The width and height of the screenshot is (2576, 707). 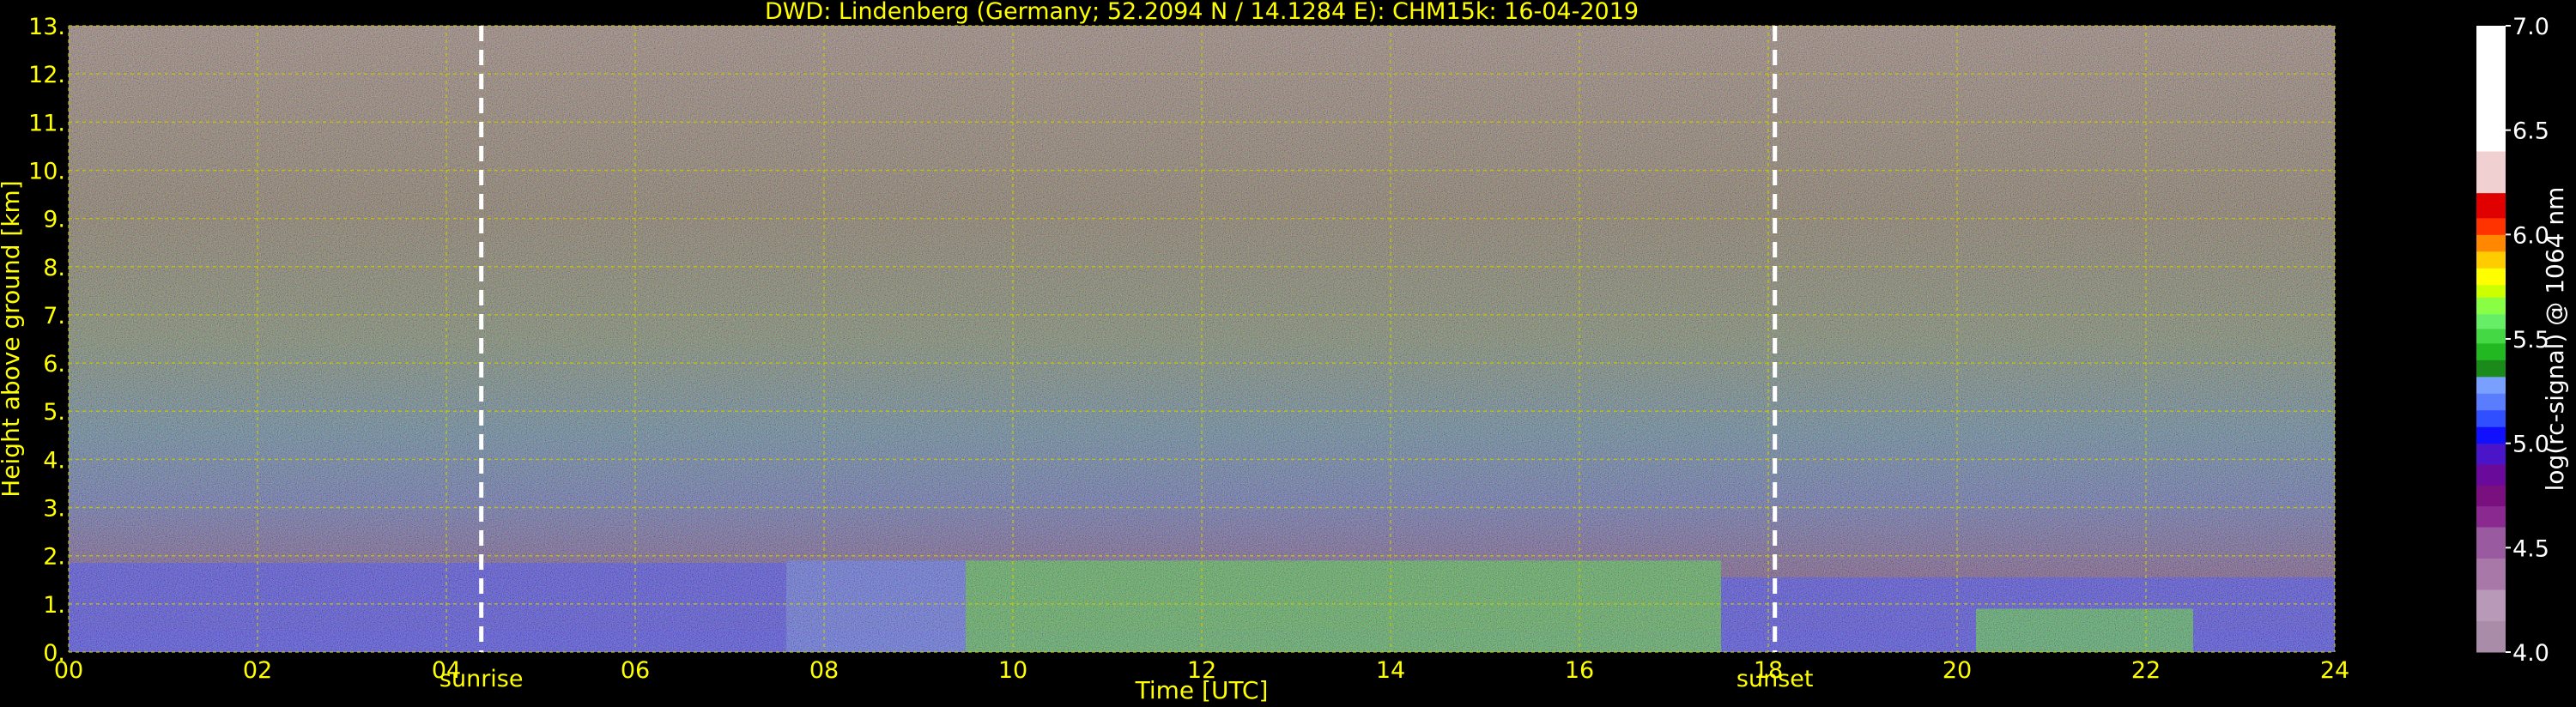 What do you see at coordinates (824, 670) in the screenshot?
I see `x-tick-label: 08` at bounding box center [824, 670].